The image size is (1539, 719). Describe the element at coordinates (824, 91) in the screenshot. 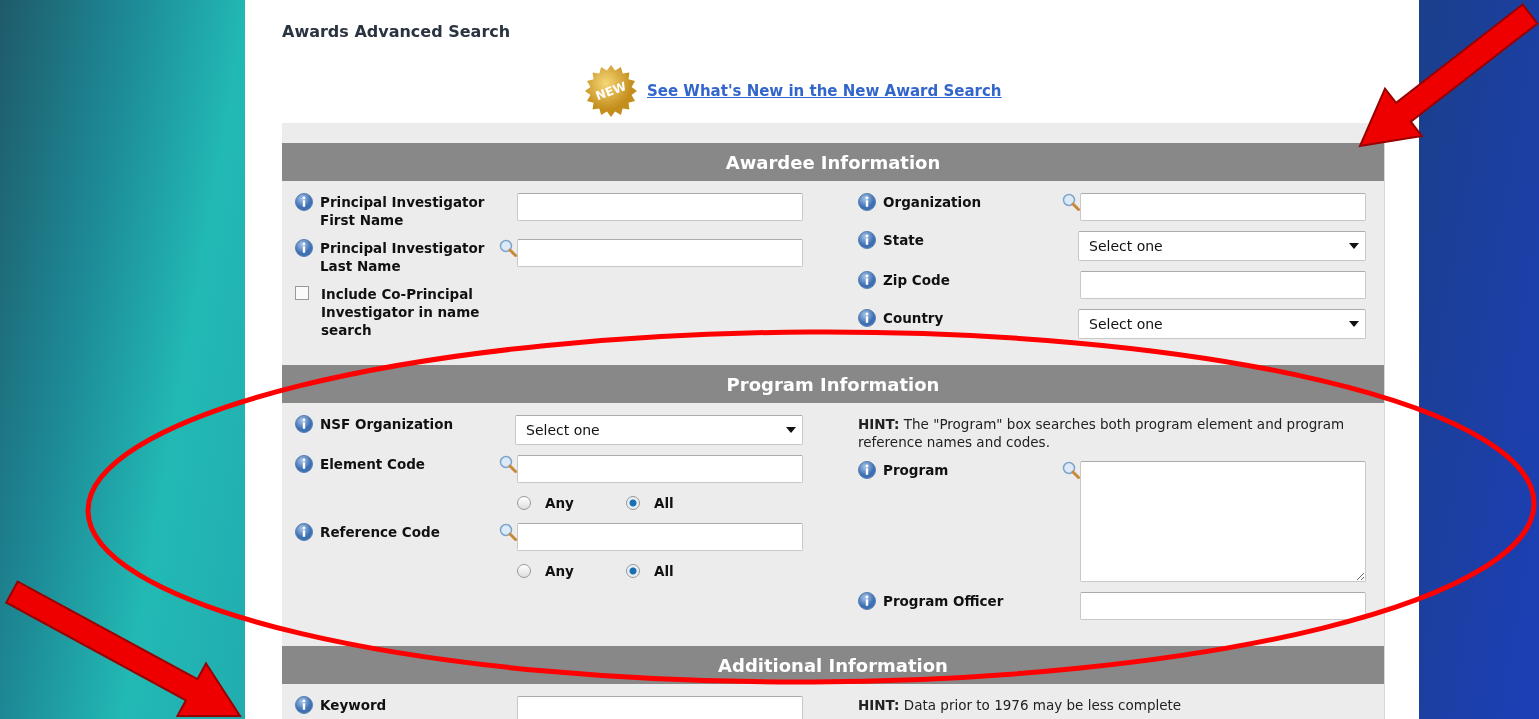

I see `whats-new-link: See What's New in the New Award Search` at that location.